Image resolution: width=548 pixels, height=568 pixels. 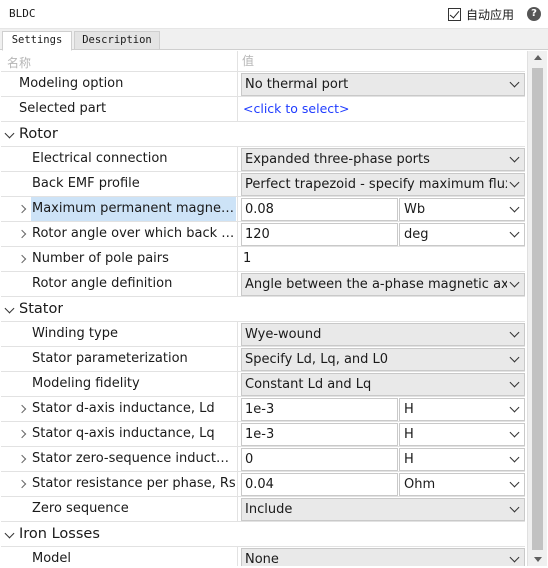 What do you see at coordinates (319, 234) in the screenshot?
I see `param-value-field: 120` at bounding box center [319, 234].